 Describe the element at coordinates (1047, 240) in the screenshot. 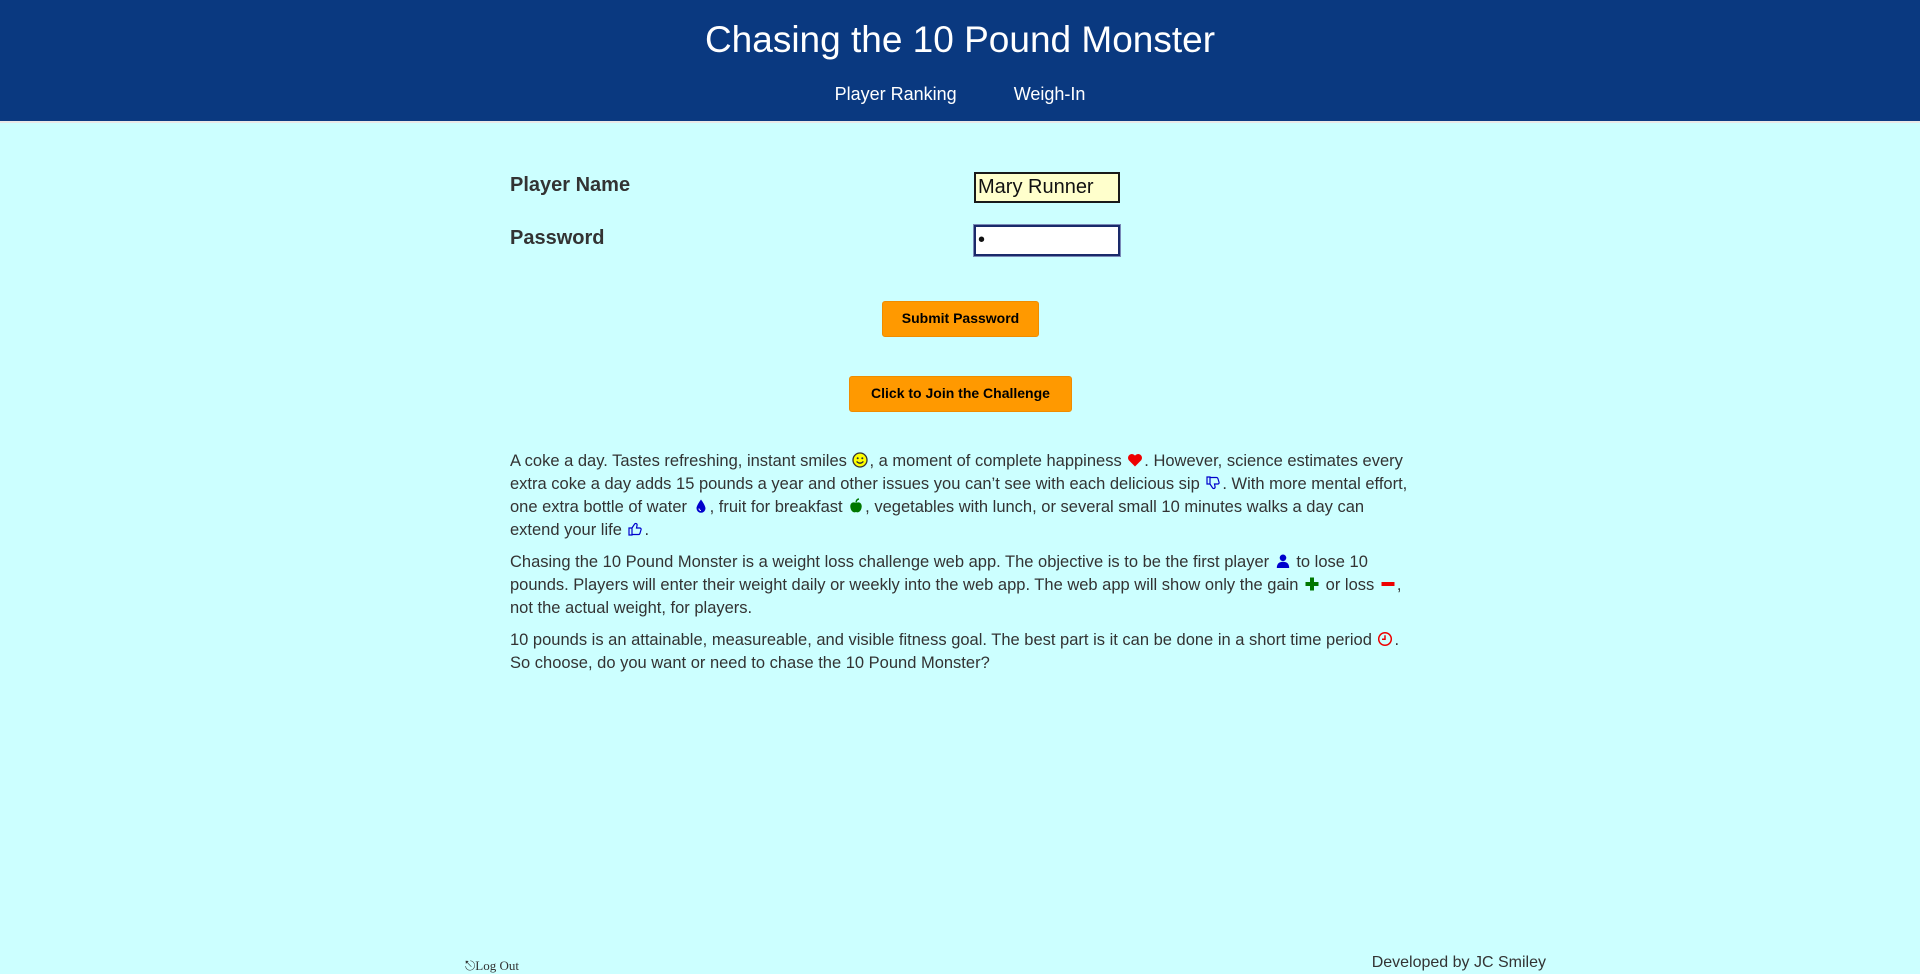

I see `password-input` at that location.